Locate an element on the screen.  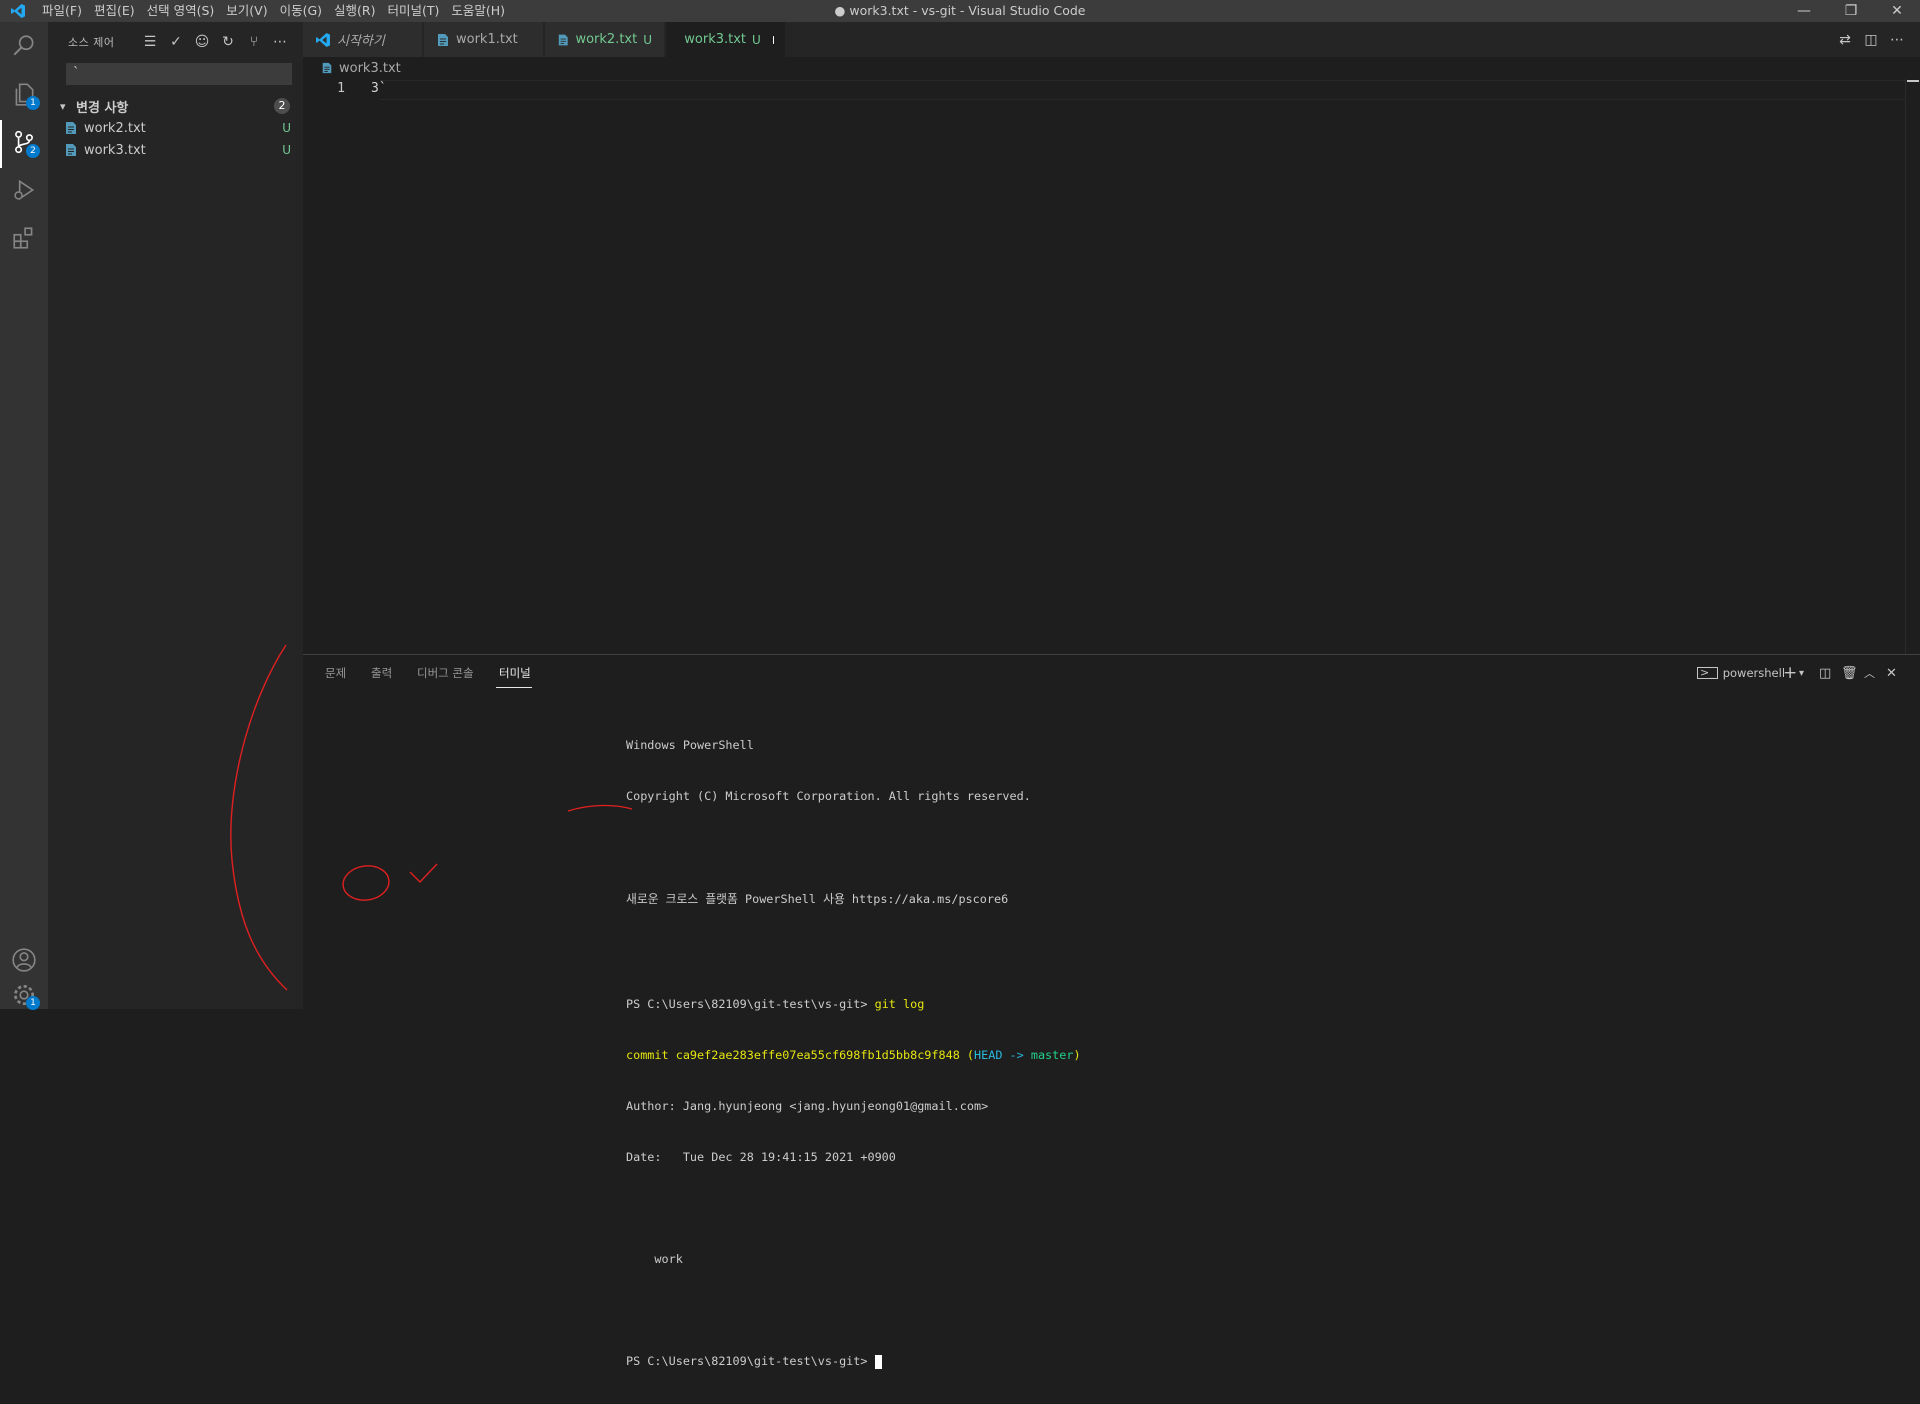
split-editor-icon: ◫ is located at coordinates (1871, 40).